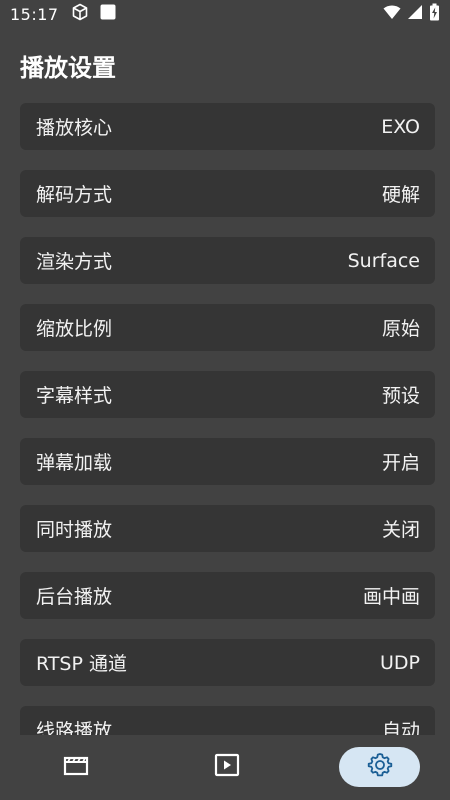  I want to click on setting-value: 硬解, so click(400, 195).